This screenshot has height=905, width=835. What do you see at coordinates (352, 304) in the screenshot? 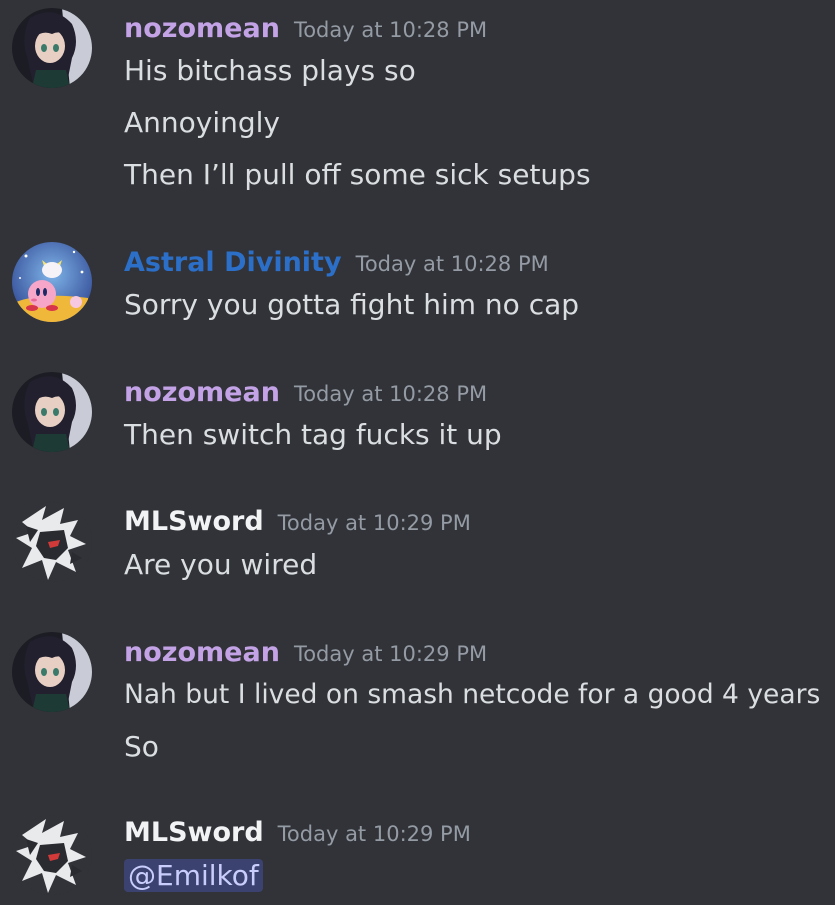
I see `message-text: Sorry you gotta fight him no cap` at bounding box center [352, 304].